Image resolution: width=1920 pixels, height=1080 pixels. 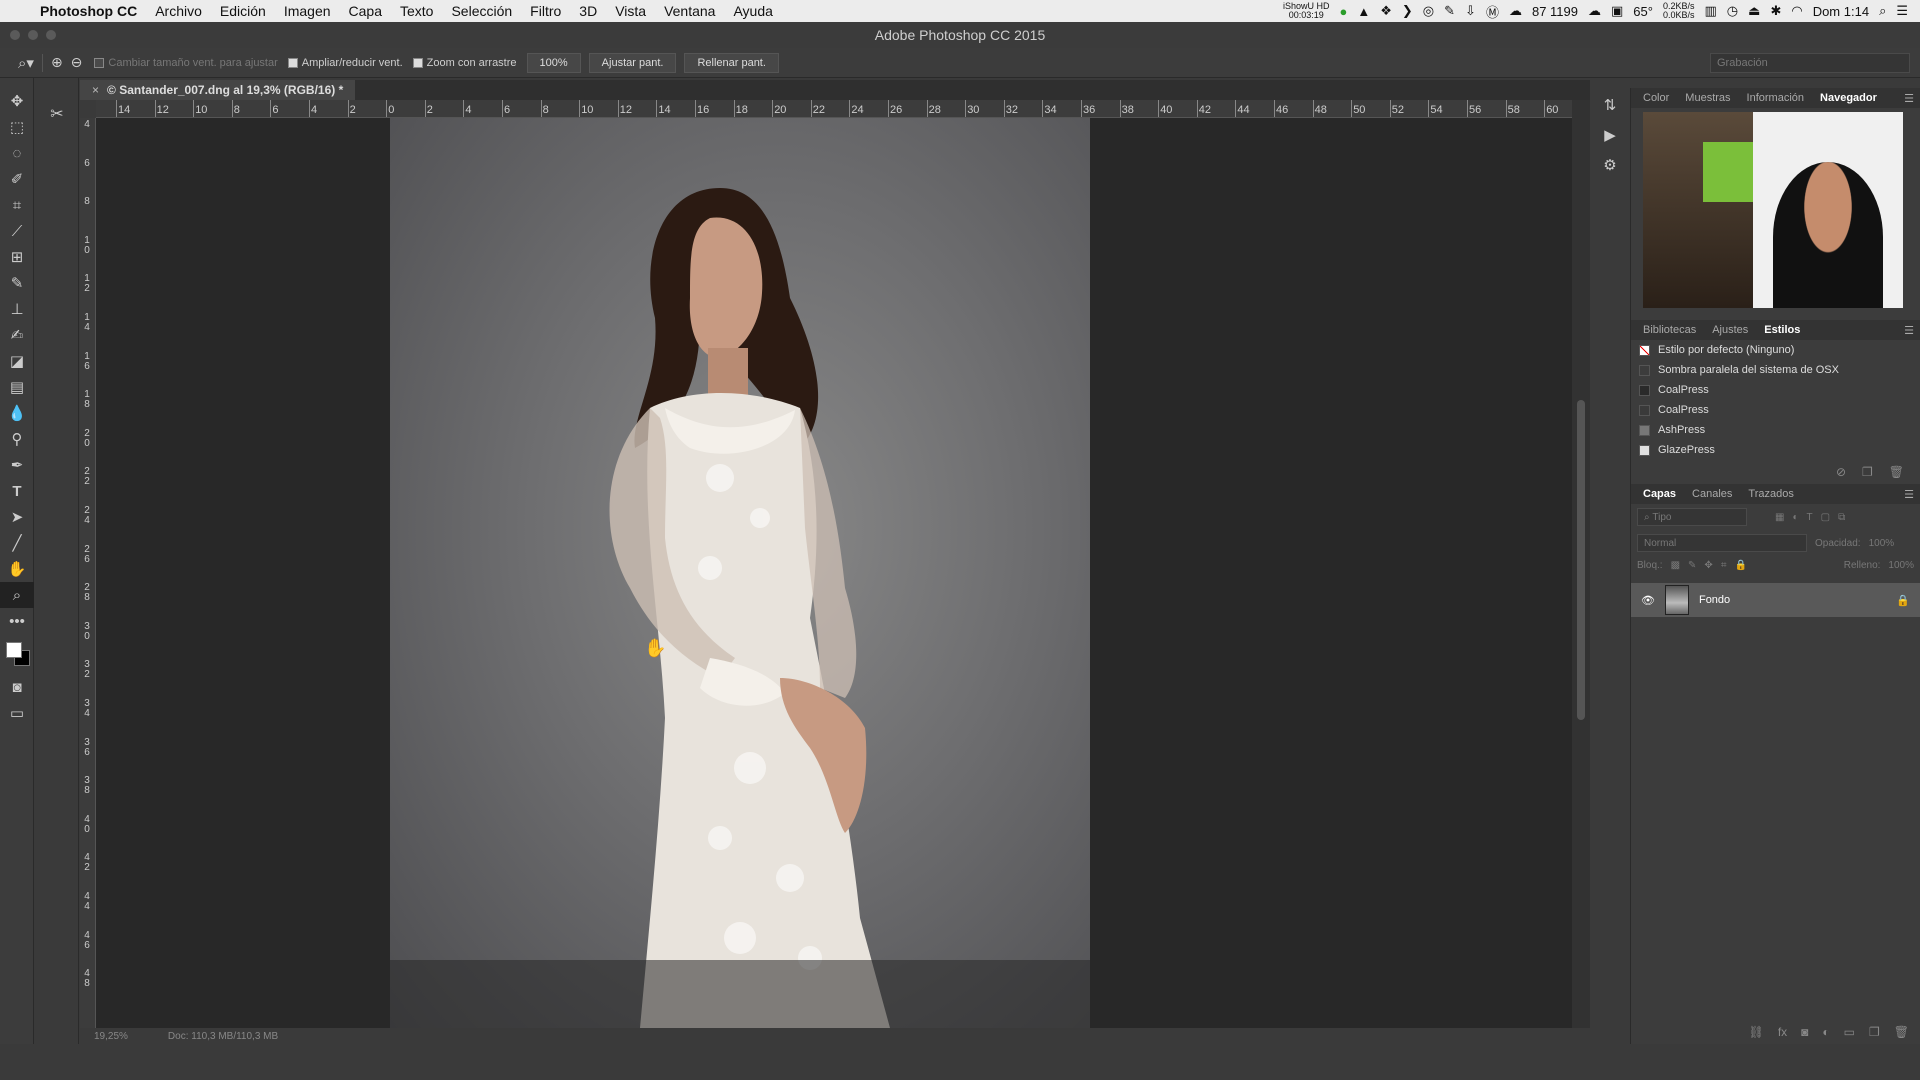 I want to click on ishowu-status: iShowU HD 00:03:19, so click(x=1306, y=11).